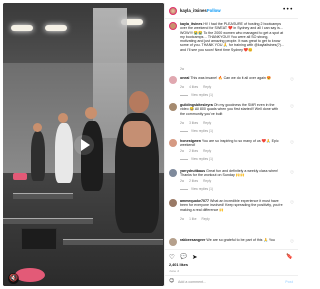 The image size is (320, 289). What do you see at coordinates (13, 278) in the screenshot?
I see `mute-icon: 🔇` at bounding box center [13, 278].